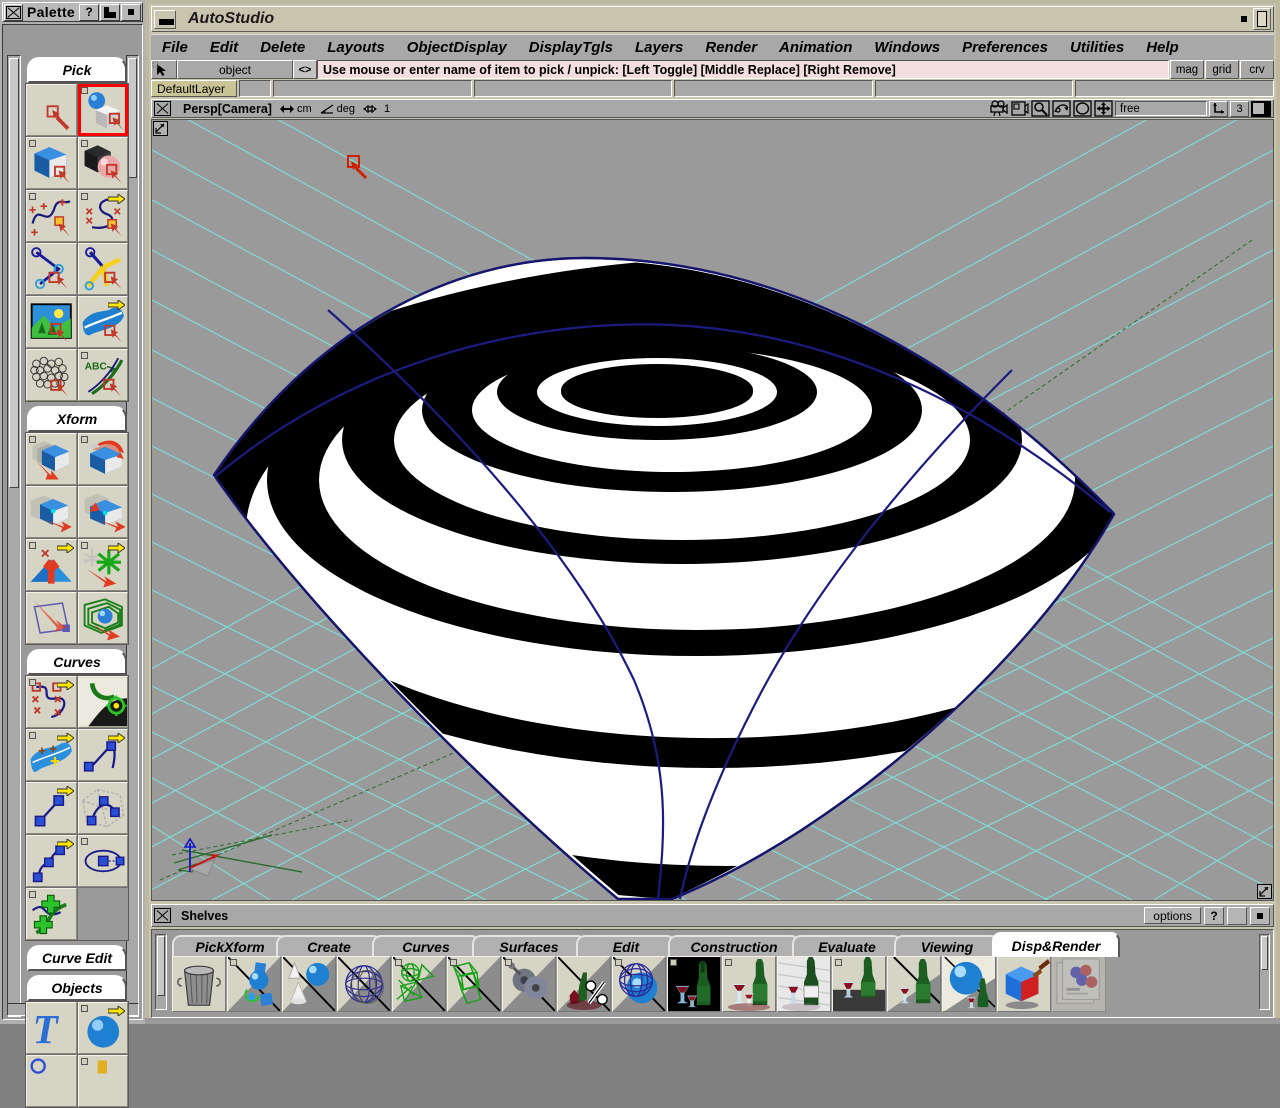  I want to click on shelf-tab-edit: Edit, so click(626, 946).